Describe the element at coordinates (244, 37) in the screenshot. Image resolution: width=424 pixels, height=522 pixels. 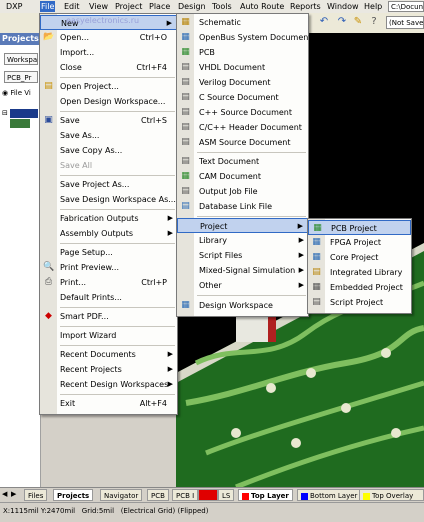
I see `new-item-openbus: ▦ OpenBus System Document` at that location.